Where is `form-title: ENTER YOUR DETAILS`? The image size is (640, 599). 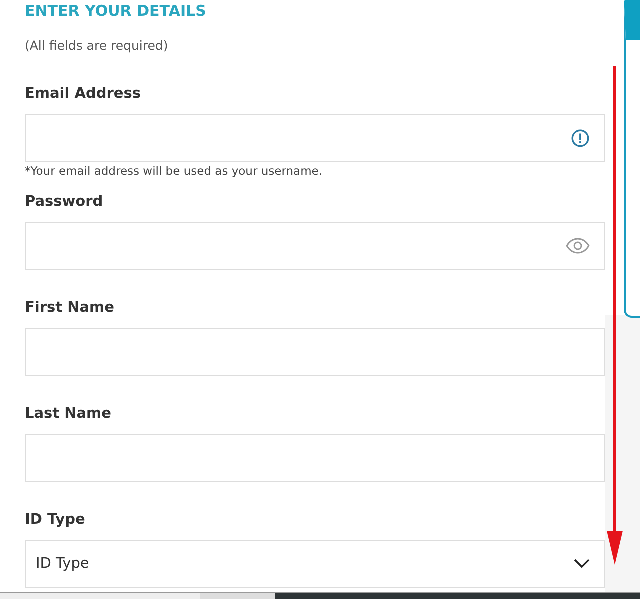
form-title: ENTER YOUR DETAILS is located at coordinates (116, 11).